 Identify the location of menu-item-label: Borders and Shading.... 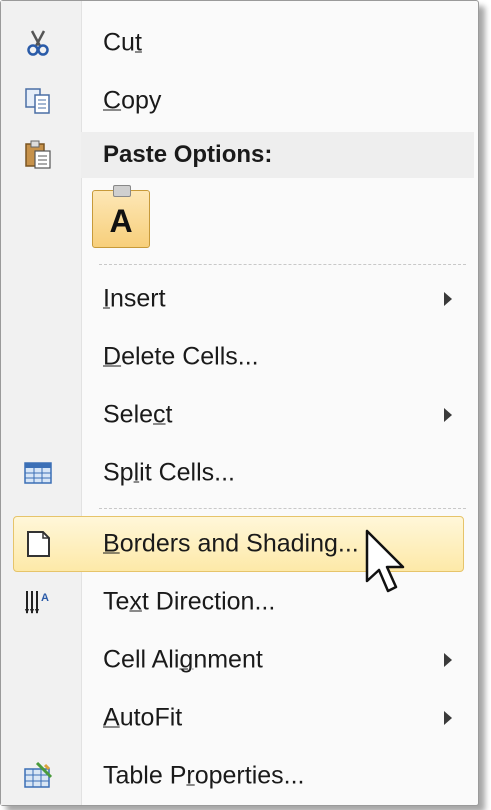
(231, 543).